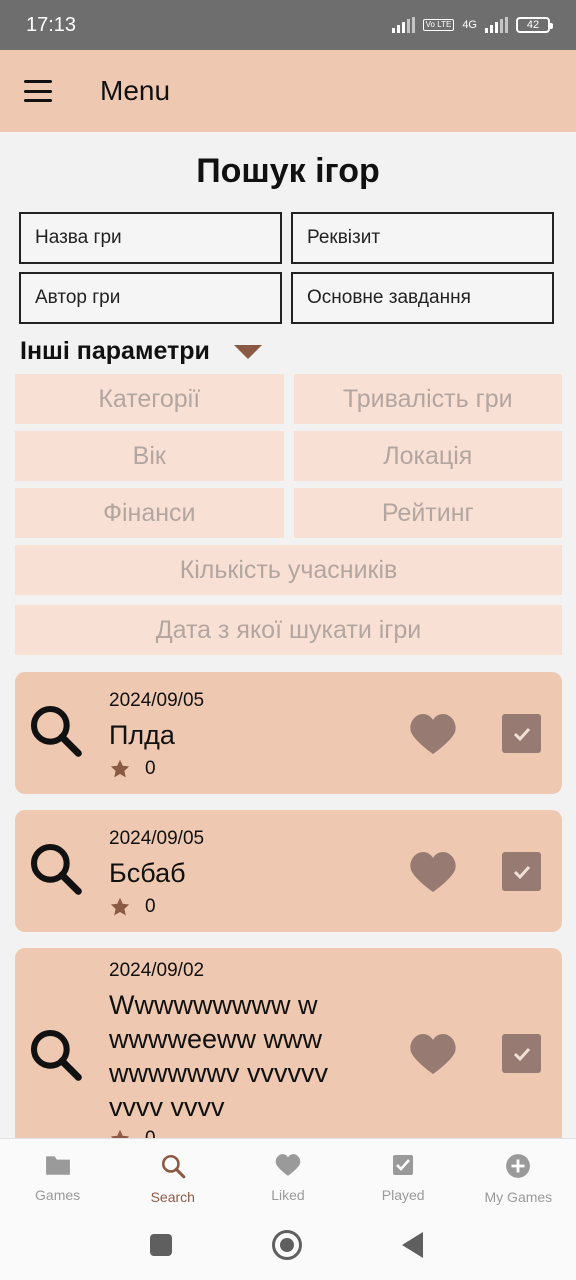 This screenshot has width=576, height=1280. I want to click on bottom-nav: Games Search Liked Played My Games, so click(288, 1179).